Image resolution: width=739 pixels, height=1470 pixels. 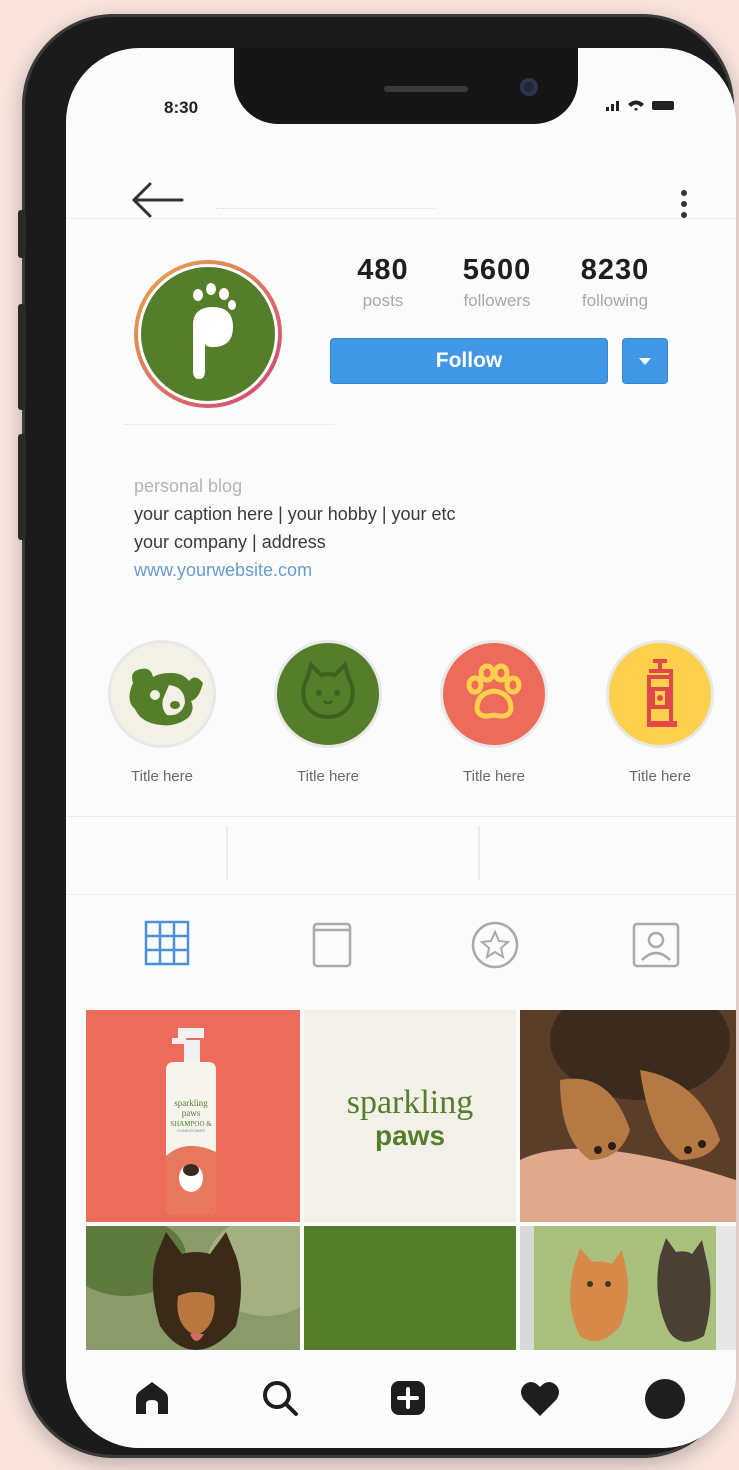 What do you see at coordinates (383, 300) in the screenshot?
I see `posts-label: posts` at bounding box center [383, 300].